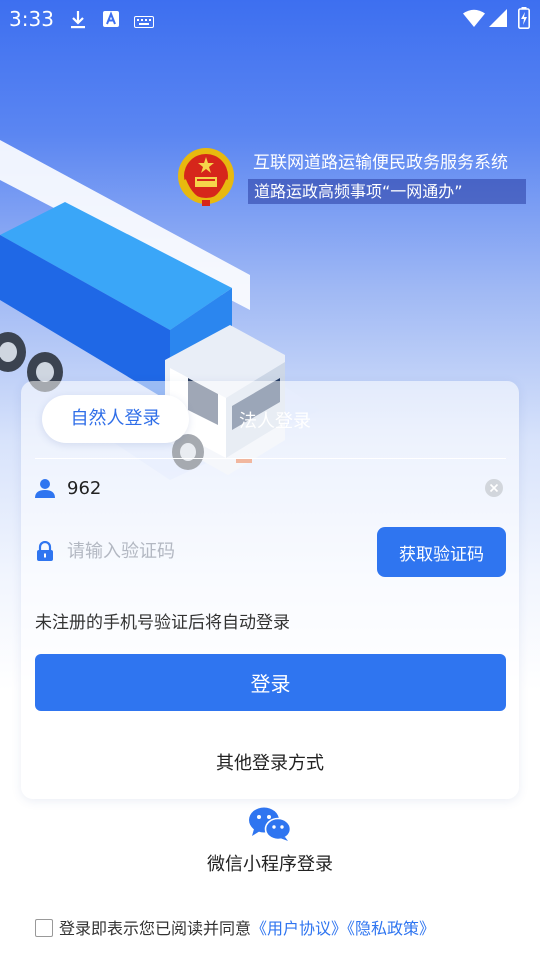  What do you see at coordinates (45, 552) in the screenshot?
I see `lock-icon` at bounding box center [45, 552].